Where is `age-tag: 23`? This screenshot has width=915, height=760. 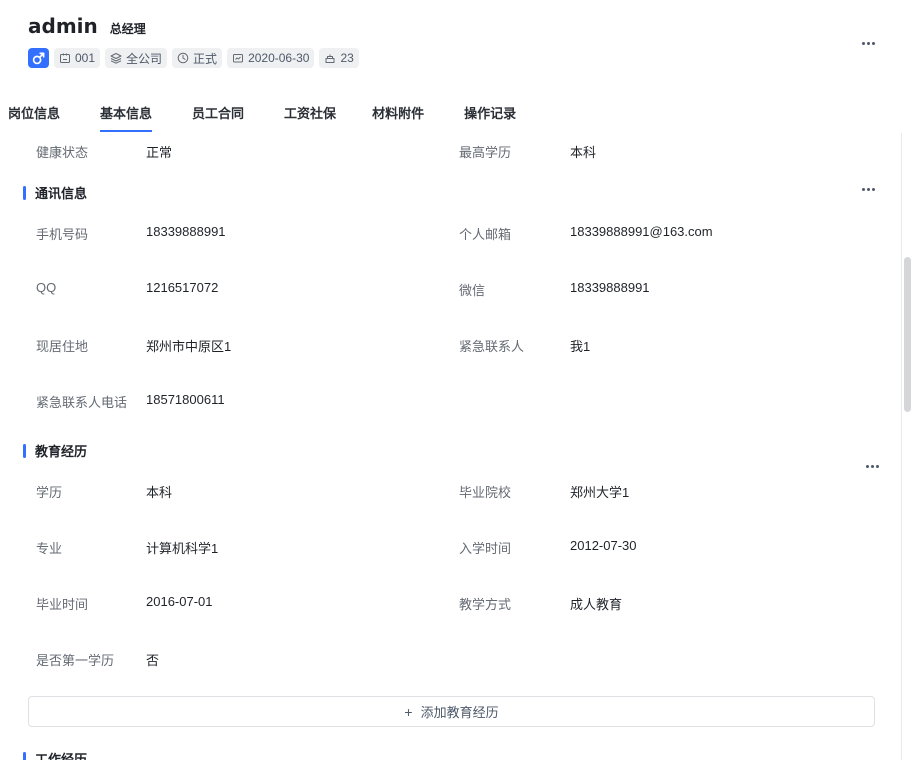
age-tag: 23 is located at coordinates (339, 58).